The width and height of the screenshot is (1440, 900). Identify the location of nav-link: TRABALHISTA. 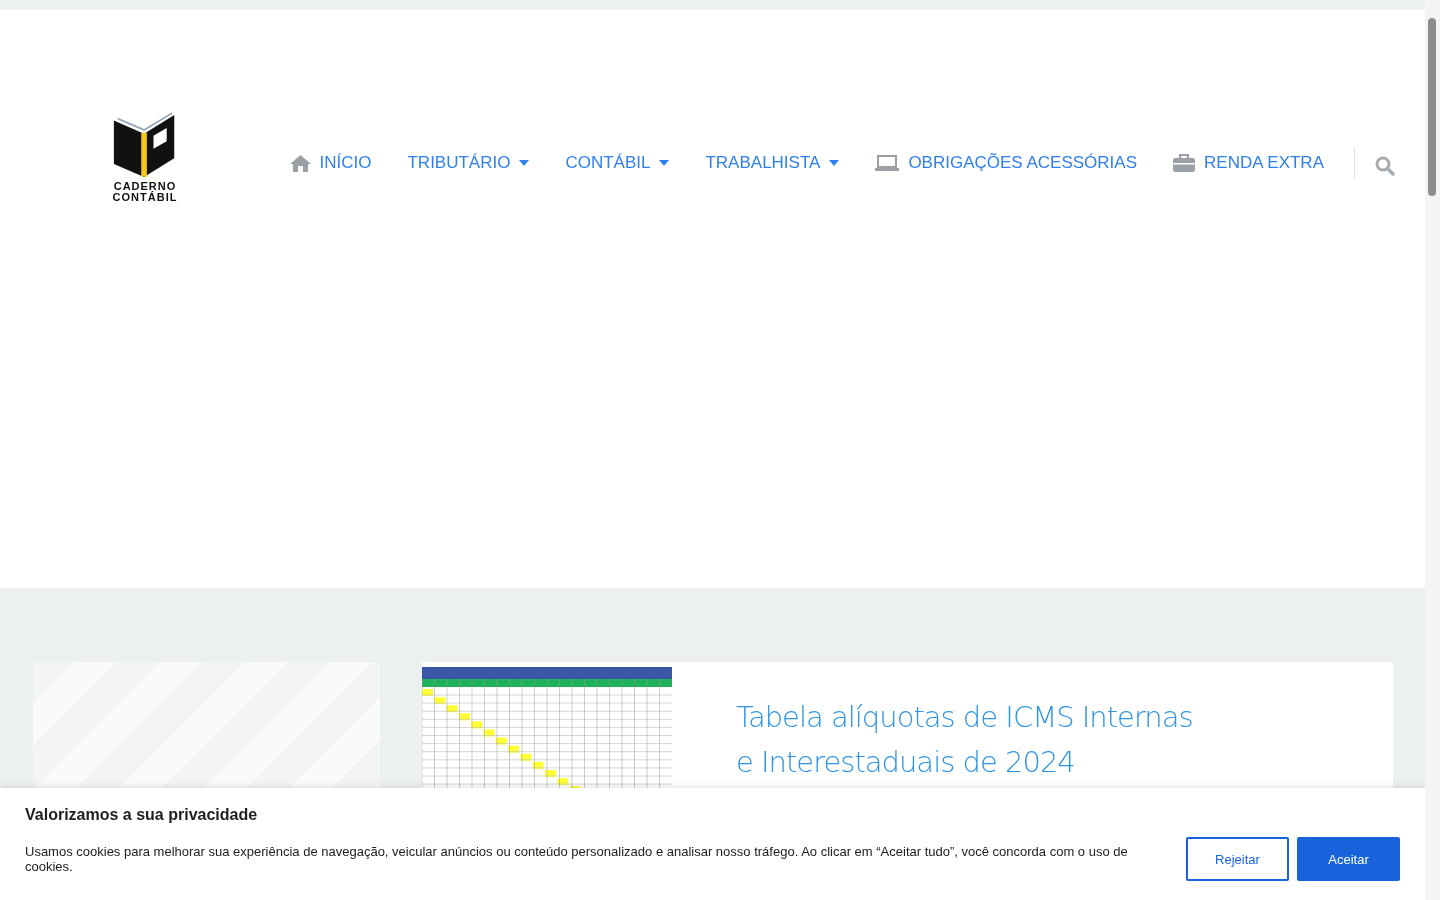
(772, 163).